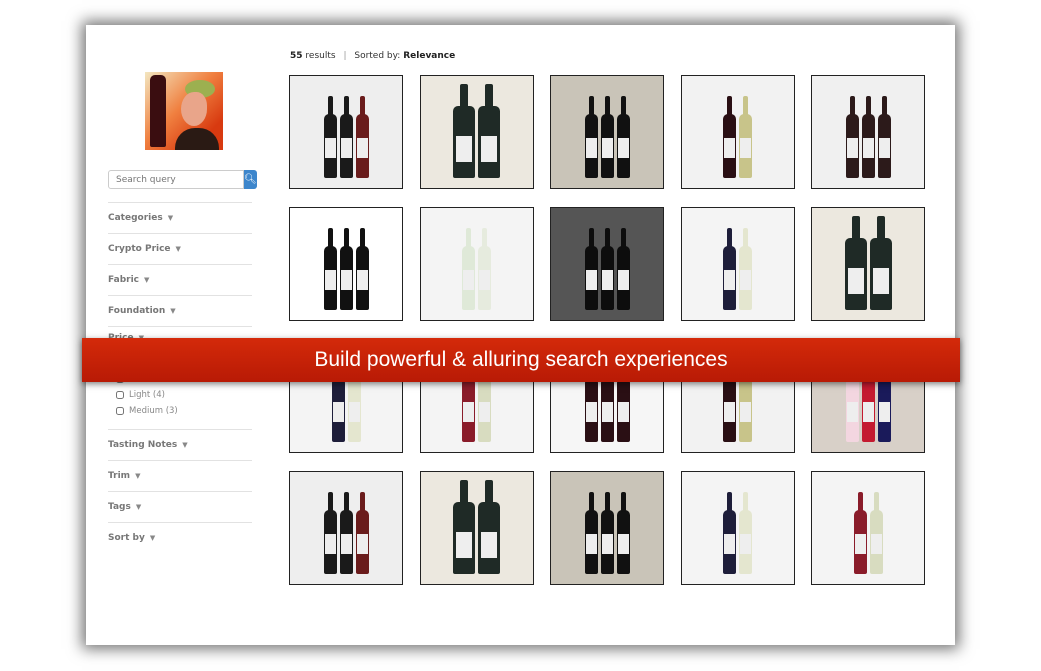  I want to click on search-bar: 🔍︎, so click(182, 179).